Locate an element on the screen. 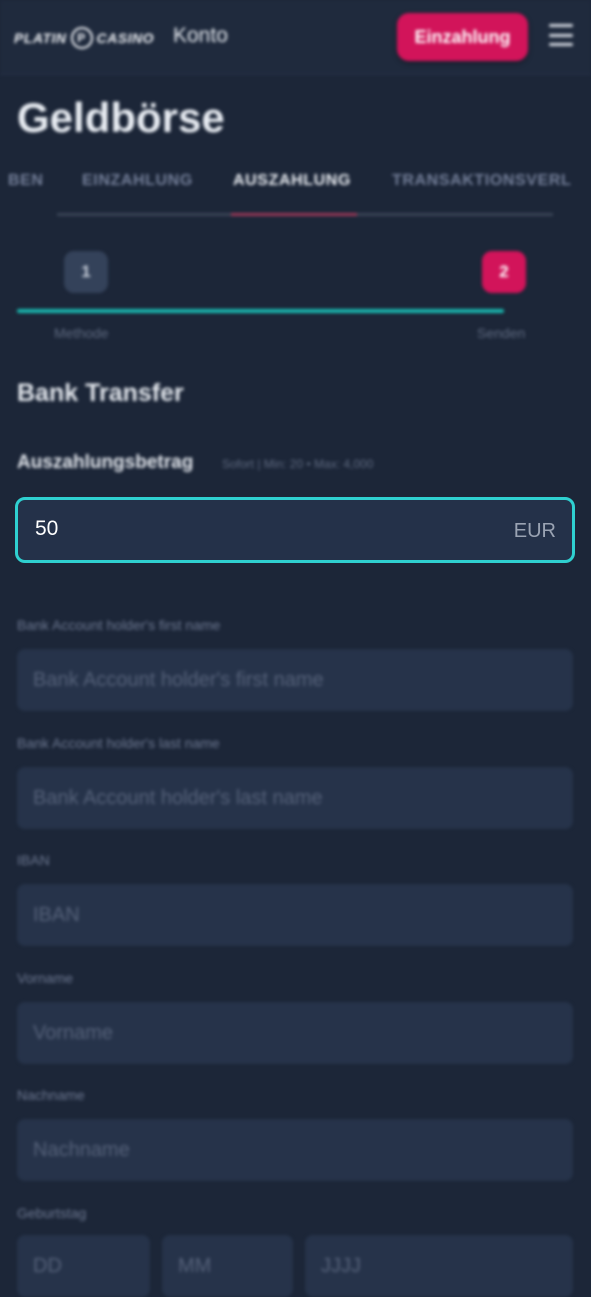 The height and width of the screenshot is (1297, 591). birthday-month-field: MM is located at coordinates (227, 1266).